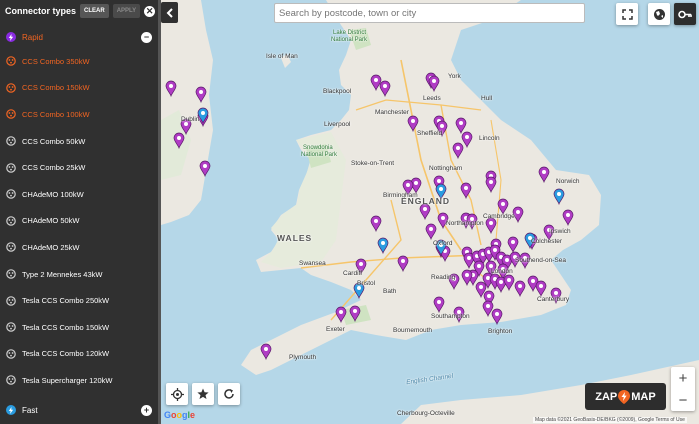 The width and height of the screenshot is (699, 424). I want to click on chevron-left-icon, so click(169, 12).